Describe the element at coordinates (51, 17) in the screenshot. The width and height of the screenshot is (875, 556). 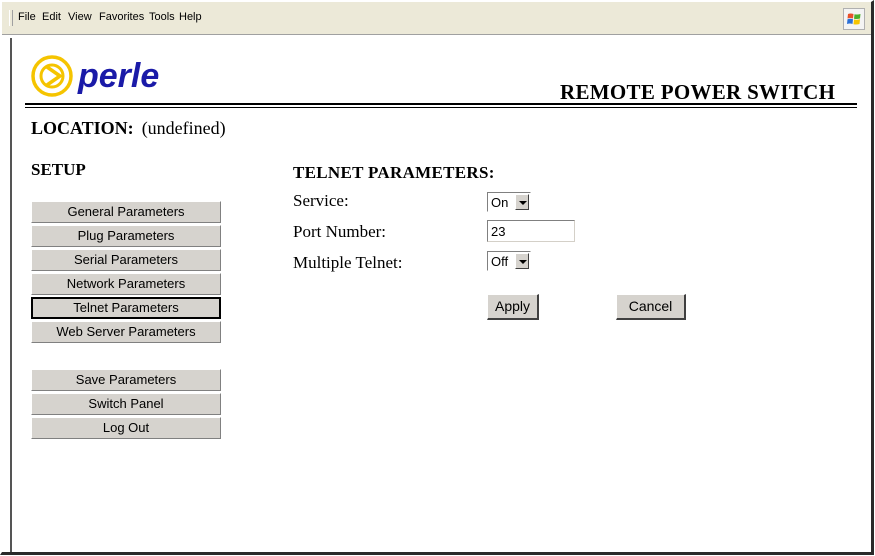
I see `menu-edit: Edit` at that location.